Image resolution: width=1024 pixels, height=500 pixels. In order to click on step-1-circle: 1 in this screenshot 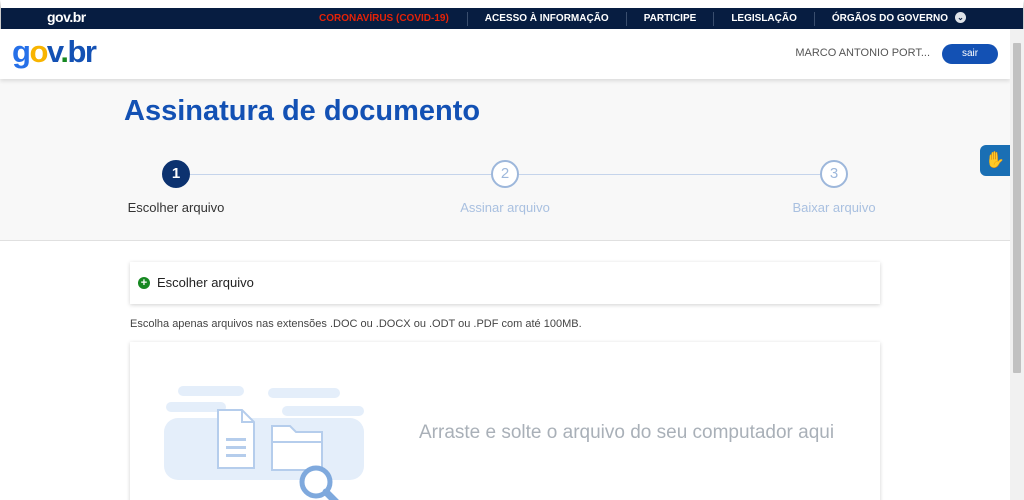, I will do `click(176, 174)`.